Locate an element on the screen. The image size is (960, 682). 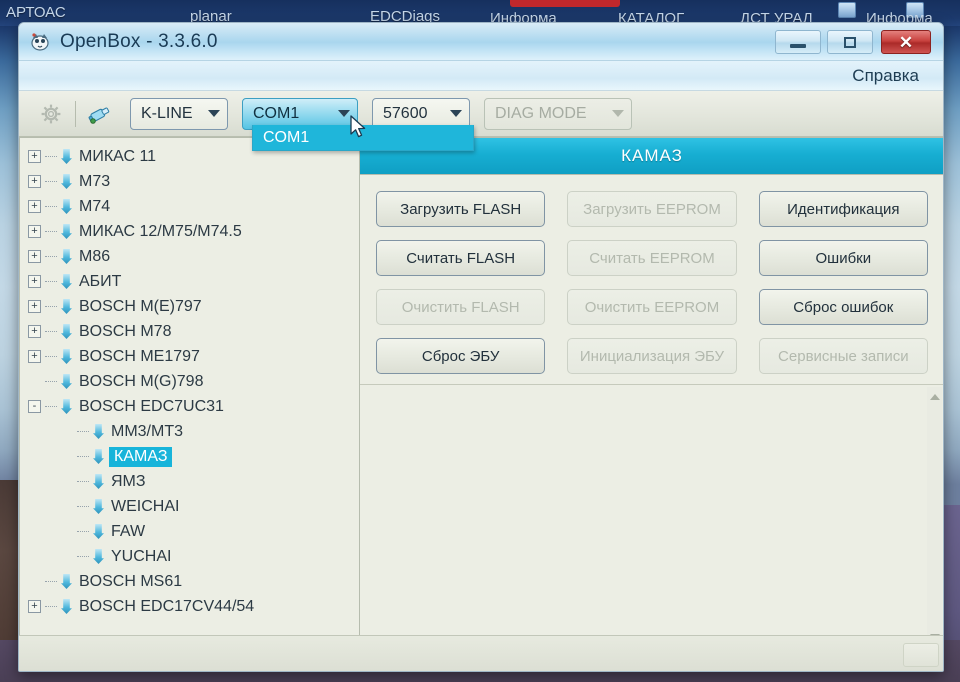
action-button-очистить-flash: Очистить FLASH is located at coordinates (461, 307).